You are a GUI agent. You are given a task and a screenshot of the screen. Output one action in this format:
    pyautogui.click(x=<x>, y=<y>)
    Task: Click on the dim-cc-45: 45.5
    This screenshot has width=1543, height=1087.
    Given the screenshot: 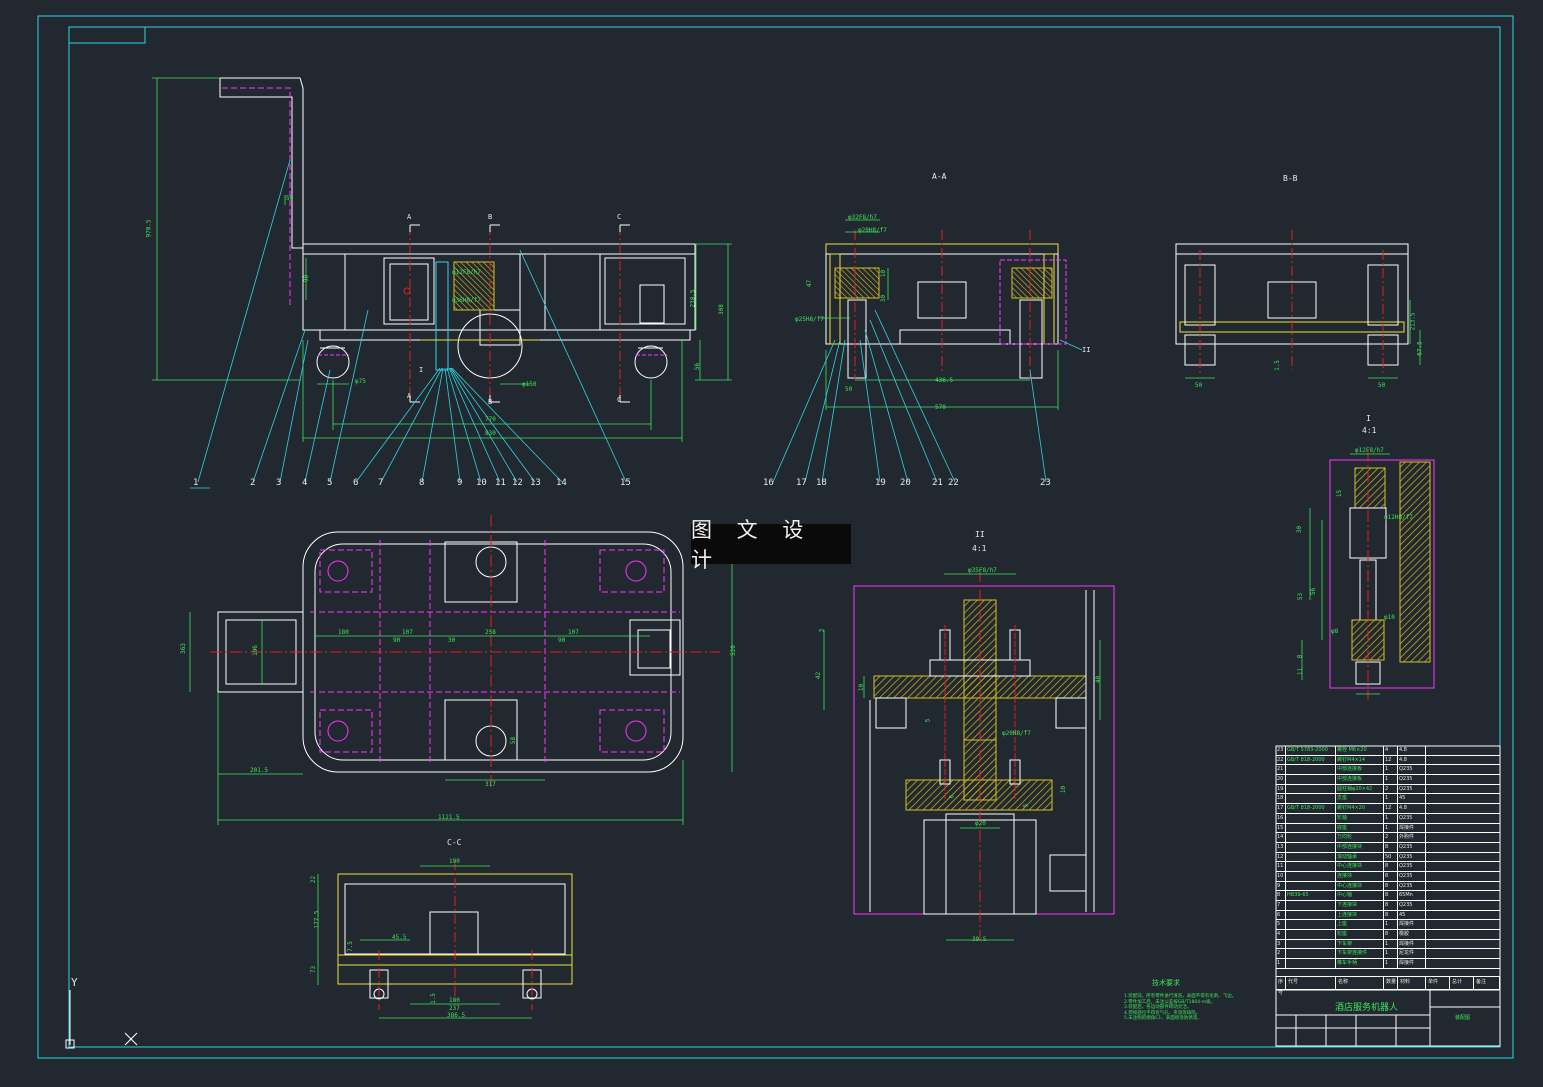 What is the action you would take?
    pyautogui.click(x=399, y=937)
    